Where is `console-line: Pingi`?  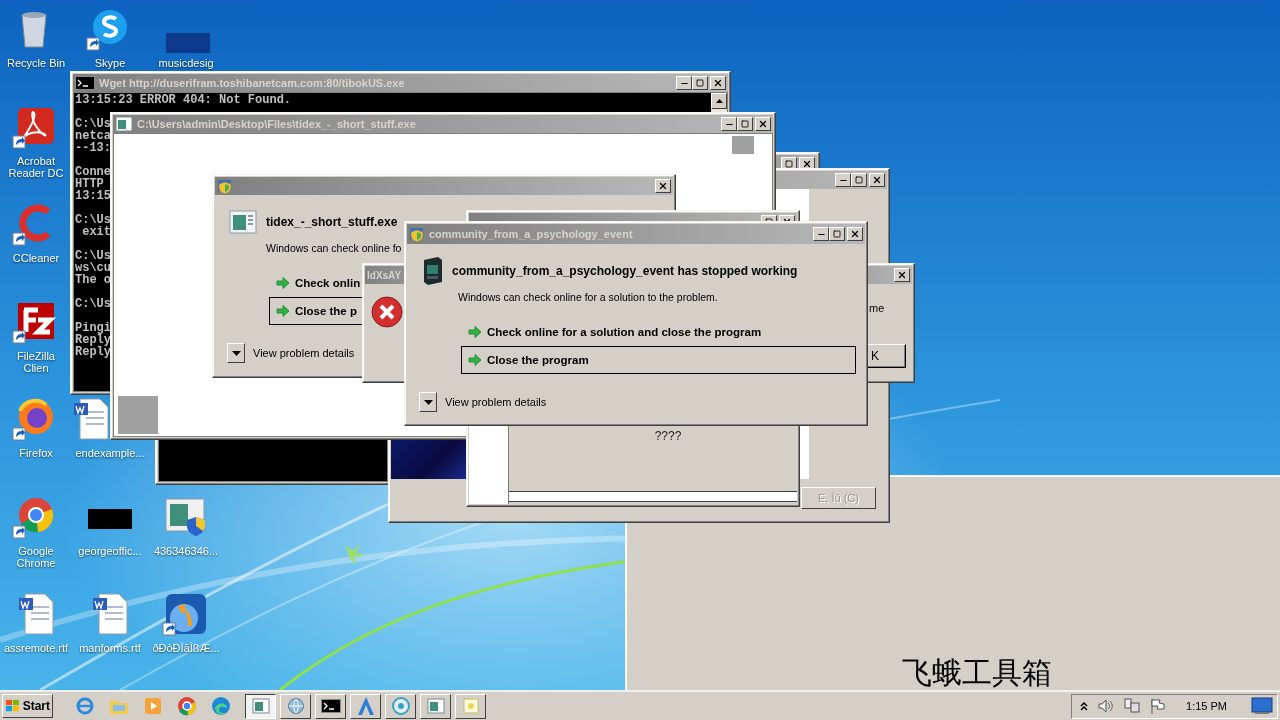
console-line: Pingi is located at coordinates (93, 328).